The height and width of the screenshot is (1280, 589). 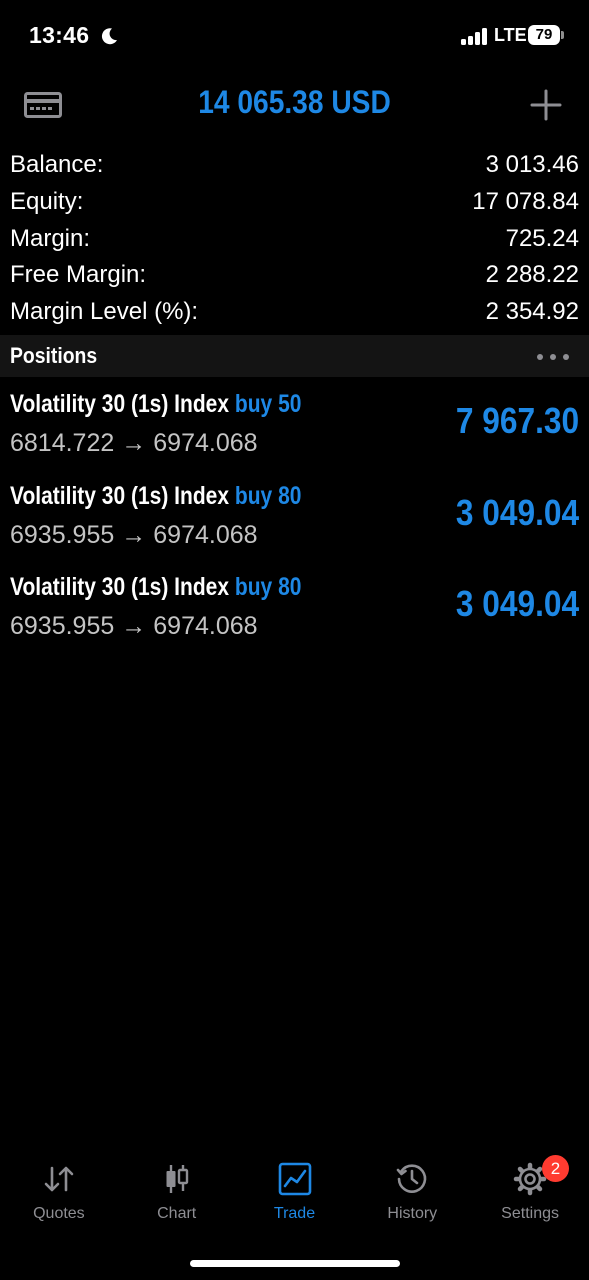 What do you see at coordinates (59, 1193) in the screenshot?
I see `tab-quotes: Quotes` at bounding box center [59, 1193].